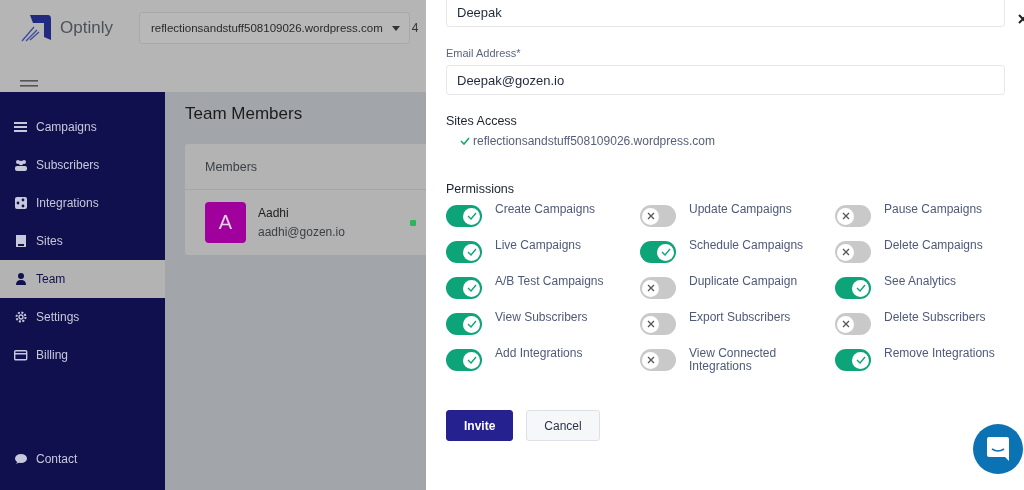  Describe the element at coordinates (550, 281) in the screenshot. I see `permission-label: A/B Test Campaigns` at that location.